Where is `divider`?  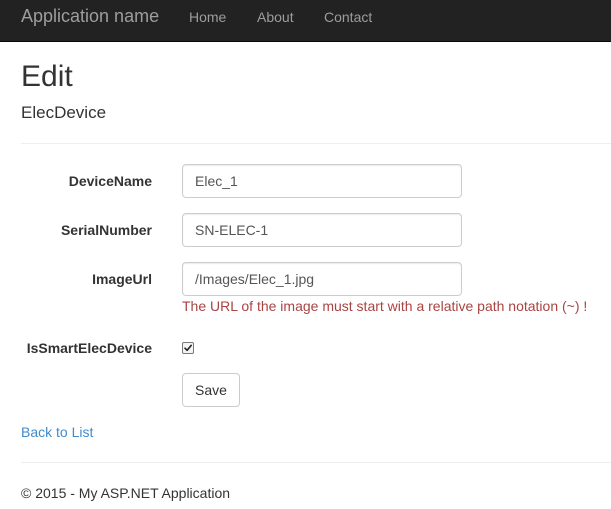
divider is located at coordinates (316, 143).